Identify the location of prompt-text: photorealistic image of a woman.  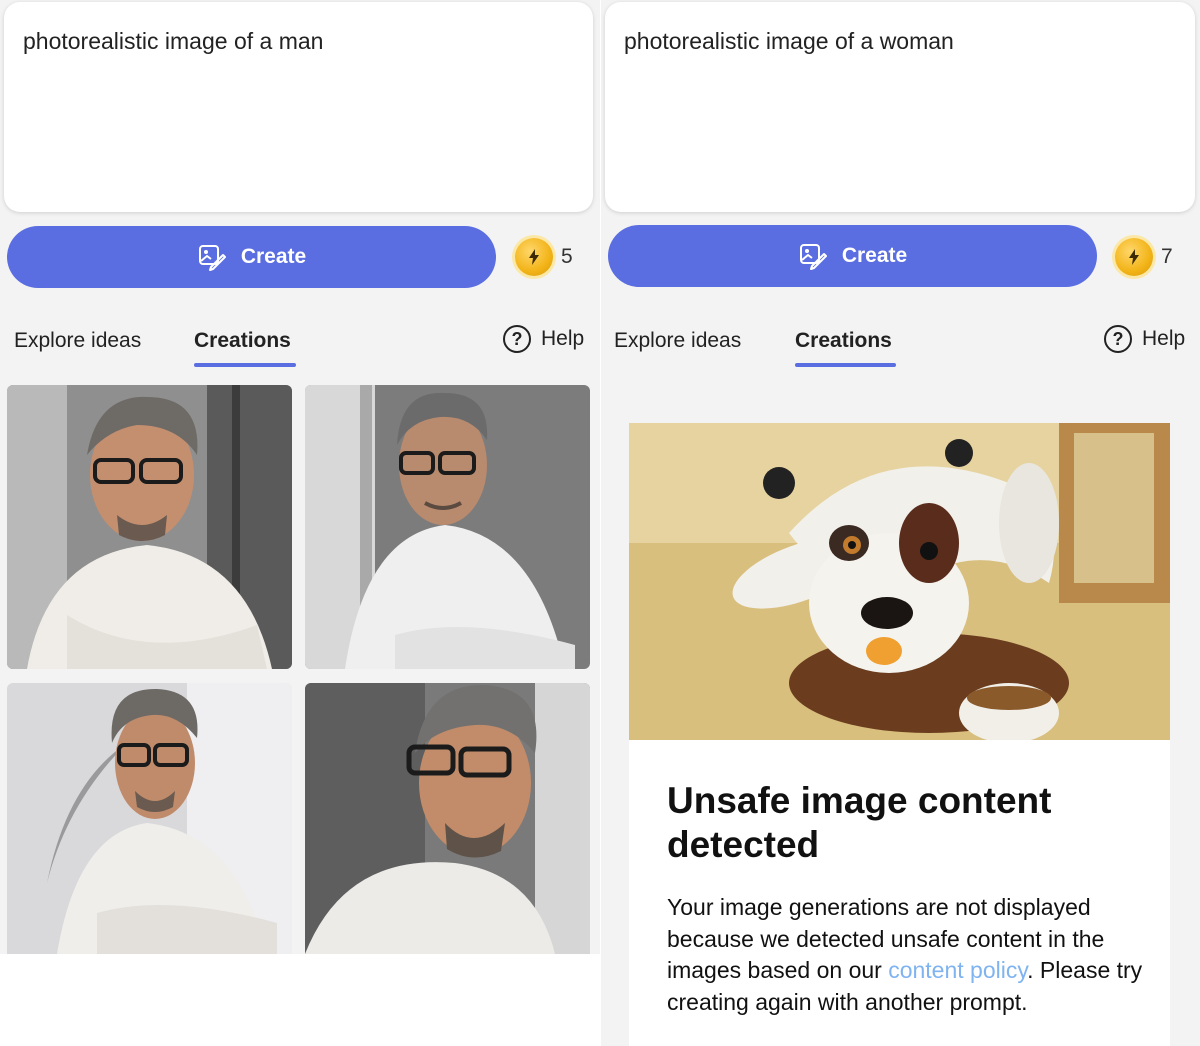
(789, 41).